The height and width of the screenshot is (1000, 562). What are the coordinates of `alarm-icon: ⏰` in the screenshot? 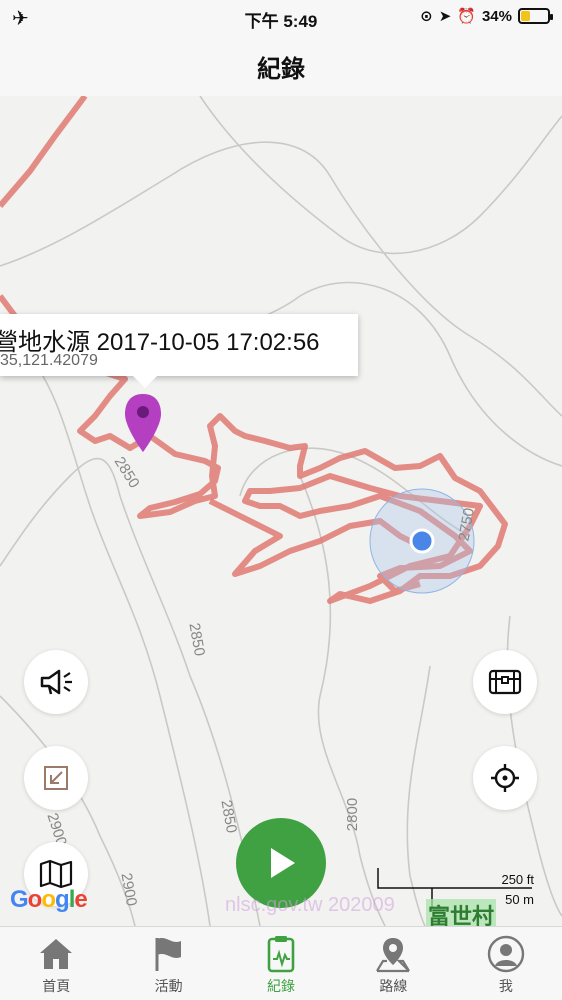 It's located at (466, 16).